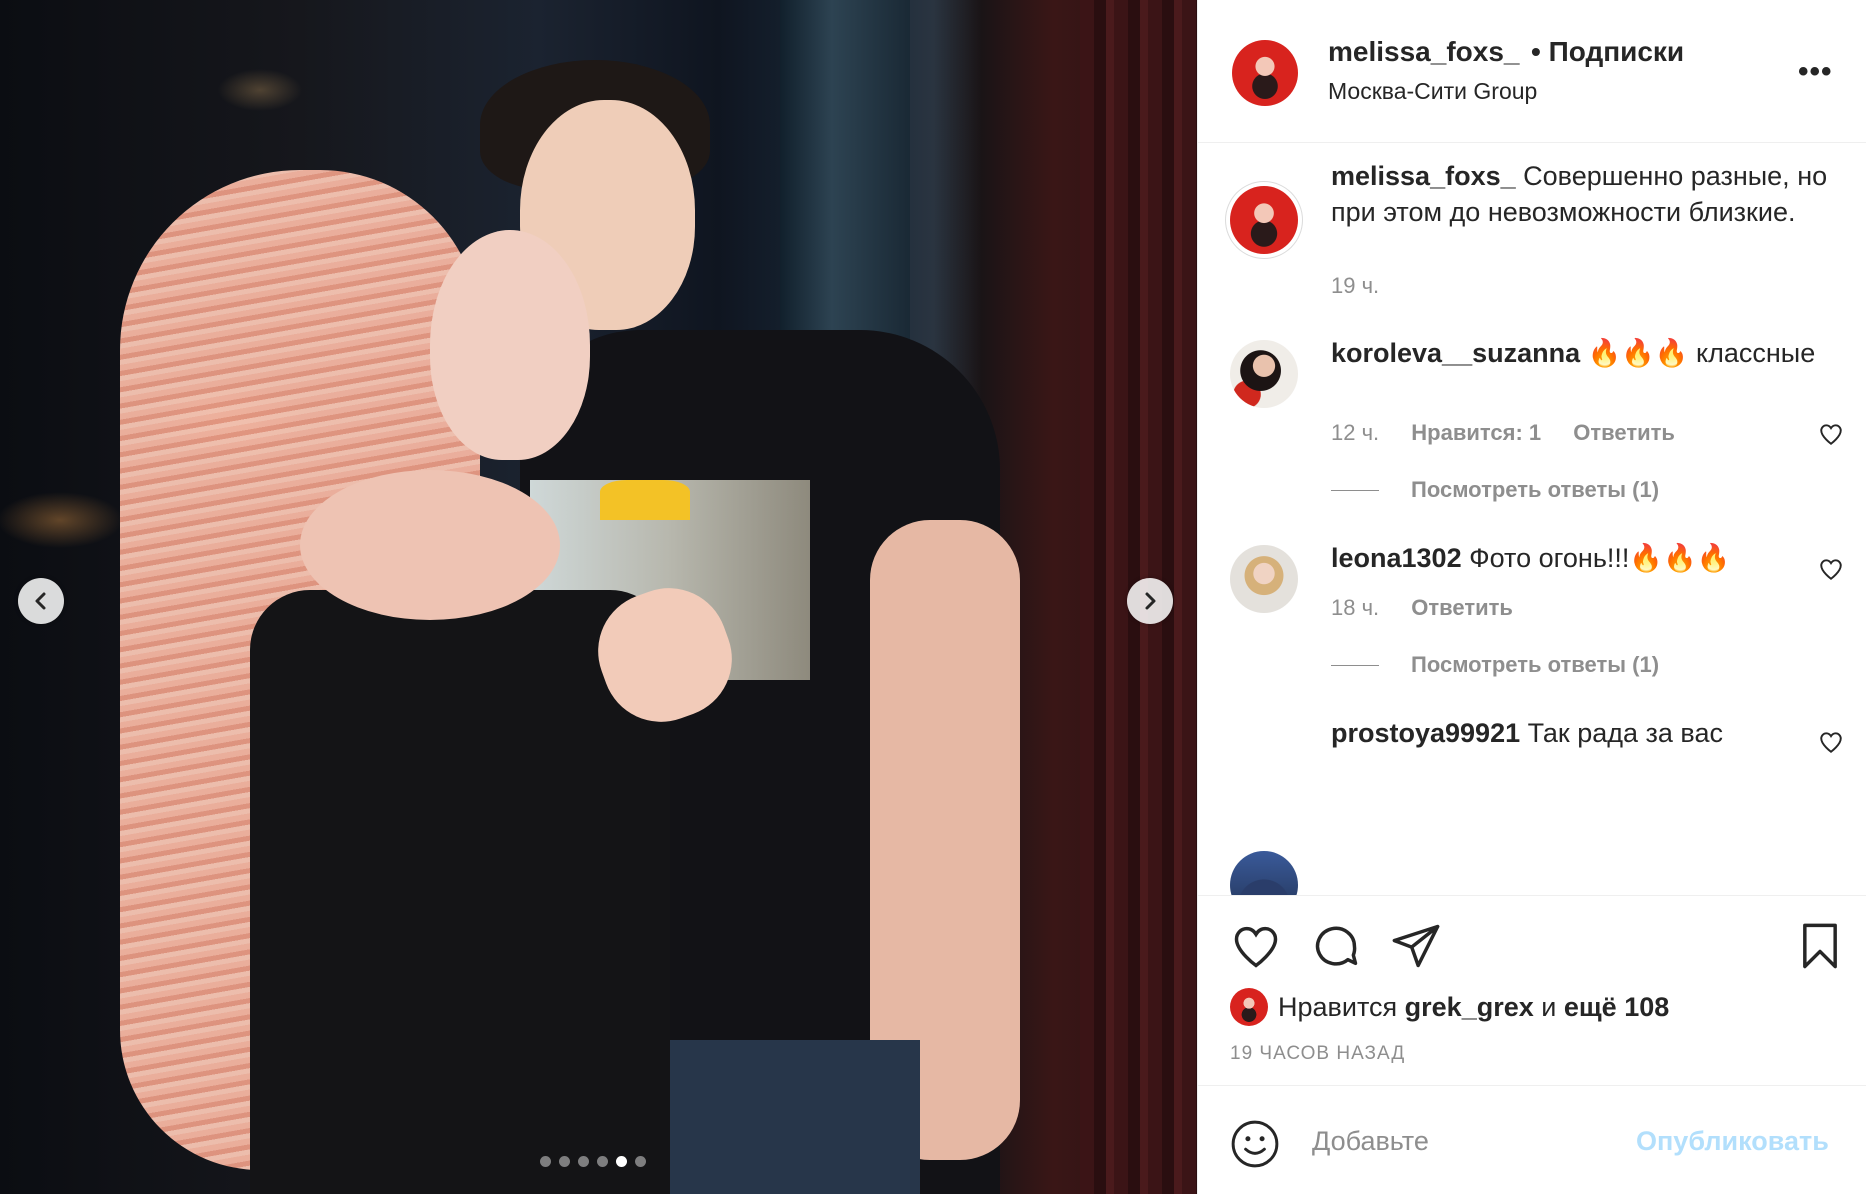 This screenshot has width=1866, height=1195. What do you see at coordinates (1396, 558) in the screenshot?
I see `comment-username: leona1302` at bounding box center [1396, 558].